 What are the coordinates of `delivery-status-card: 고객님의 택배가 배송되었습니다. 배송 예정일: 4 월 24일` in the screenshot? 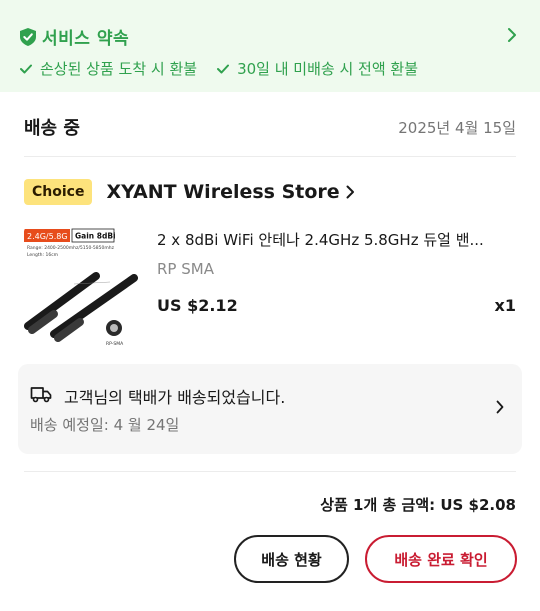 It's located at (270, 409).